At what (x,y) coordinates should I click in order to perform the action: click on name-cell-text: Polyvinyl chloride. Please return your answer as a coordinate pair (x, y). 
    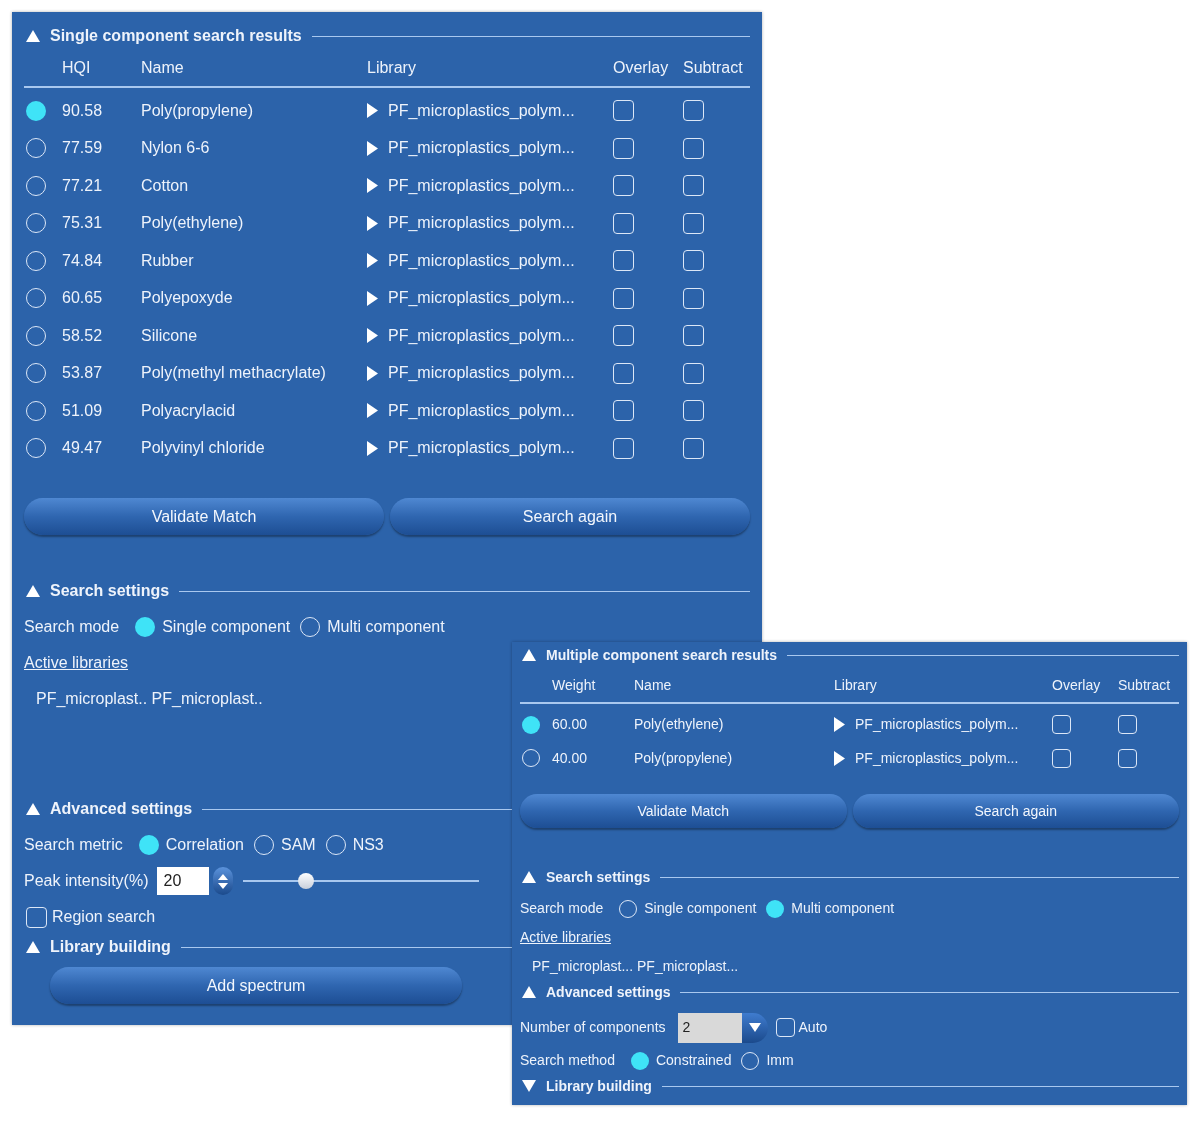
    Looking at the image, I should click on (203, 448).